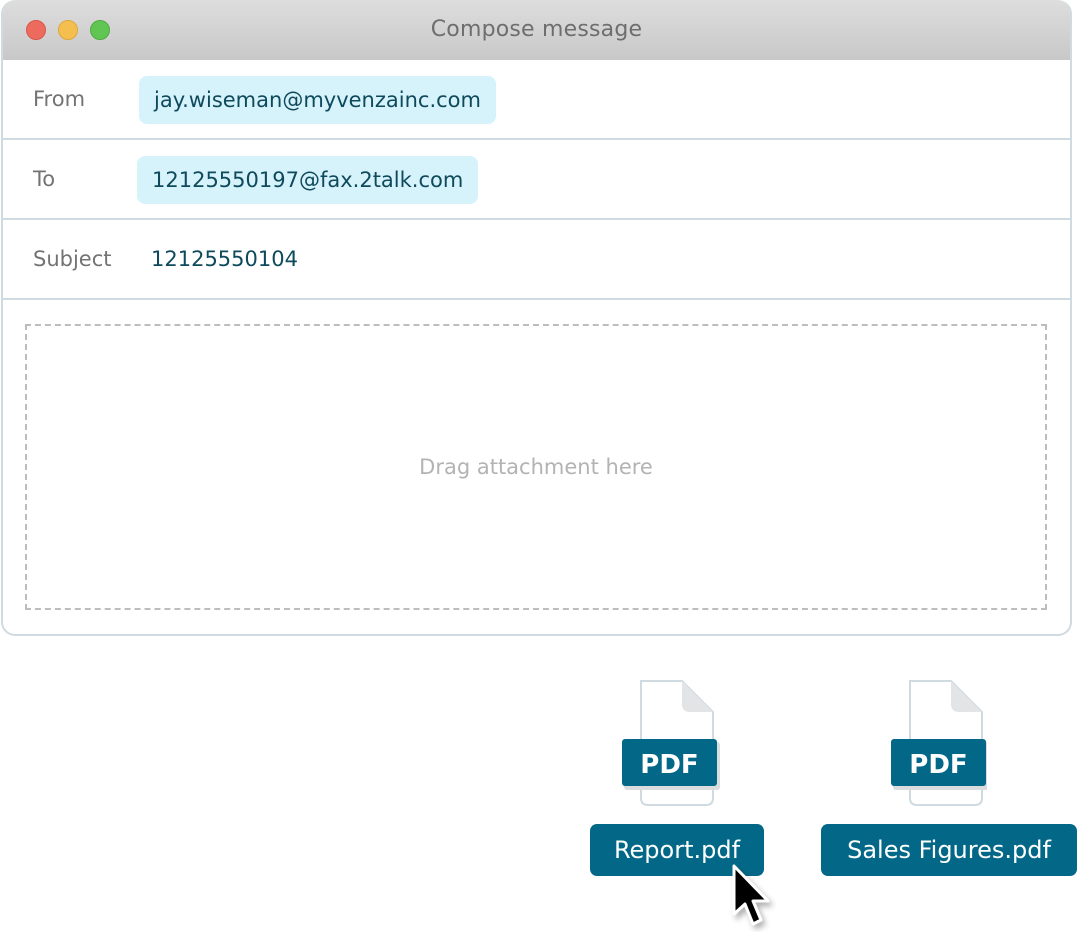 The height and width of the screenshot is (952, 1077). What do you see at coordinates (59, 99) in the screenshot?
I see `from-label: From` at bounding box center [59, 99].